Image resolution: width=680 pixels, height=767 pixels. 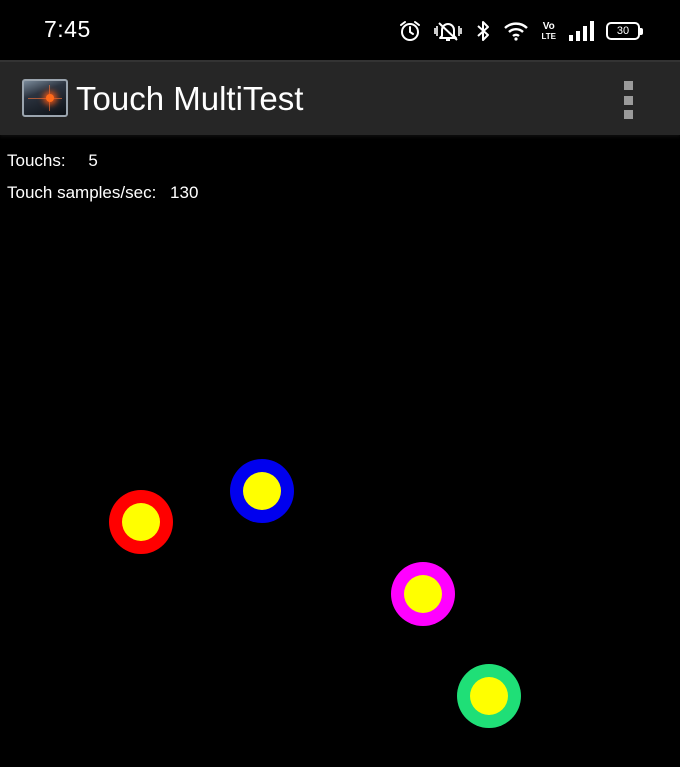 What do you see at coordinates (45, 98) in the screenshot?
I see `app-crosshair-icon` at bounding box center [45, 98].